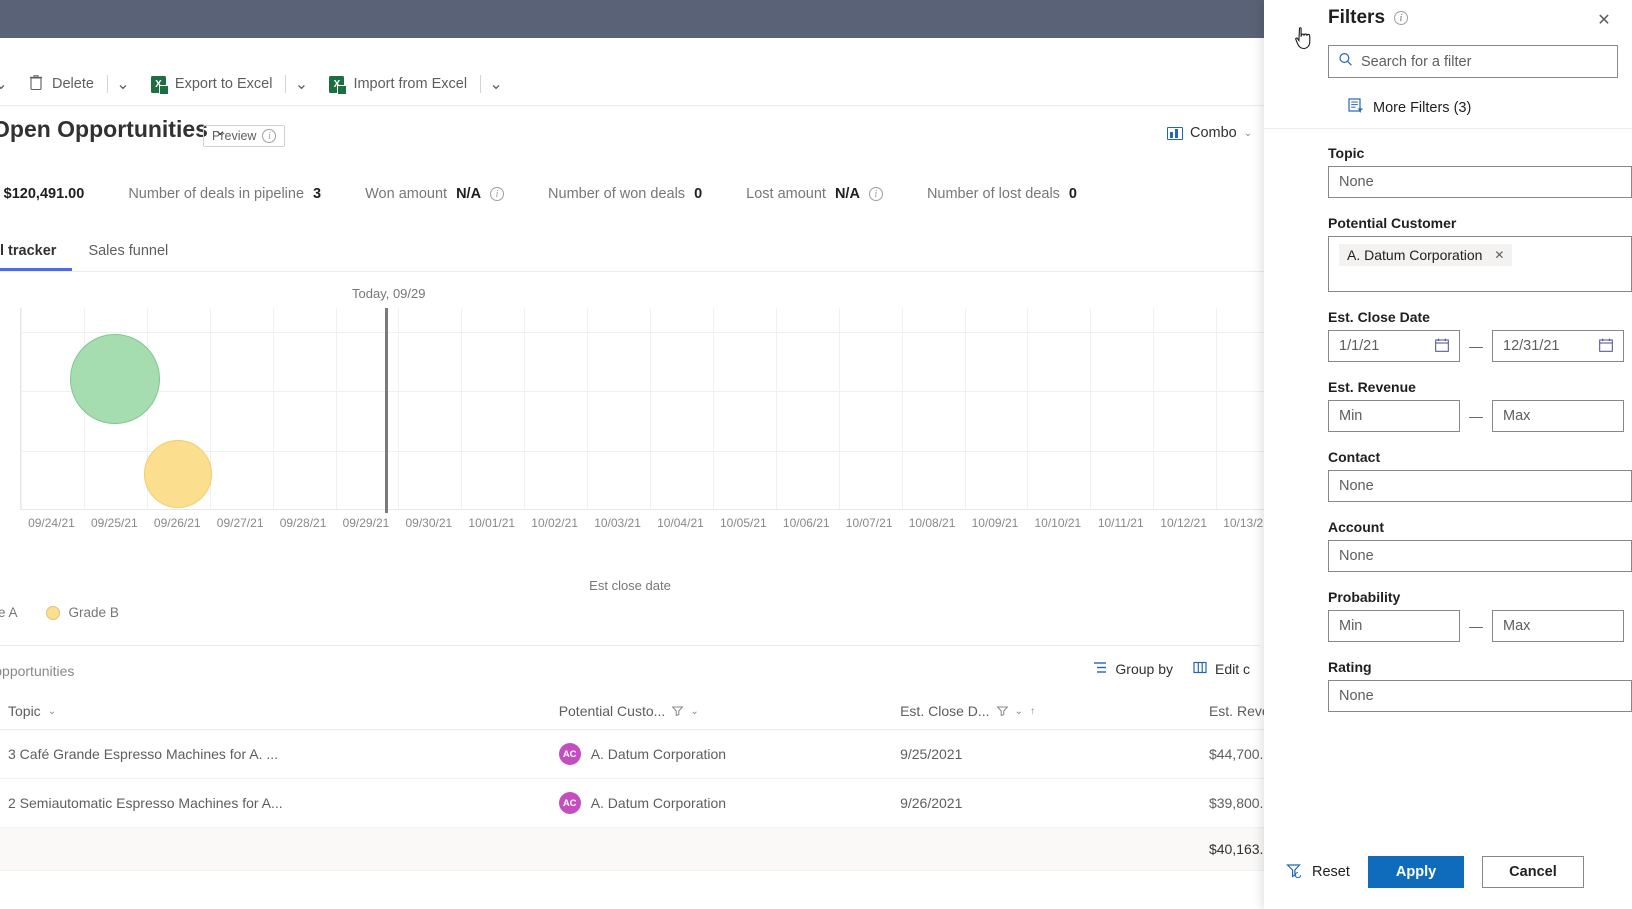 The width and height of the screenshot is (1632, 909). Describe the element at coordinates (1480, 335) in the screenshot. I see `filter-field-est-close-date: Est. Close Date 1/1/21 — 12/31/21` at that location.